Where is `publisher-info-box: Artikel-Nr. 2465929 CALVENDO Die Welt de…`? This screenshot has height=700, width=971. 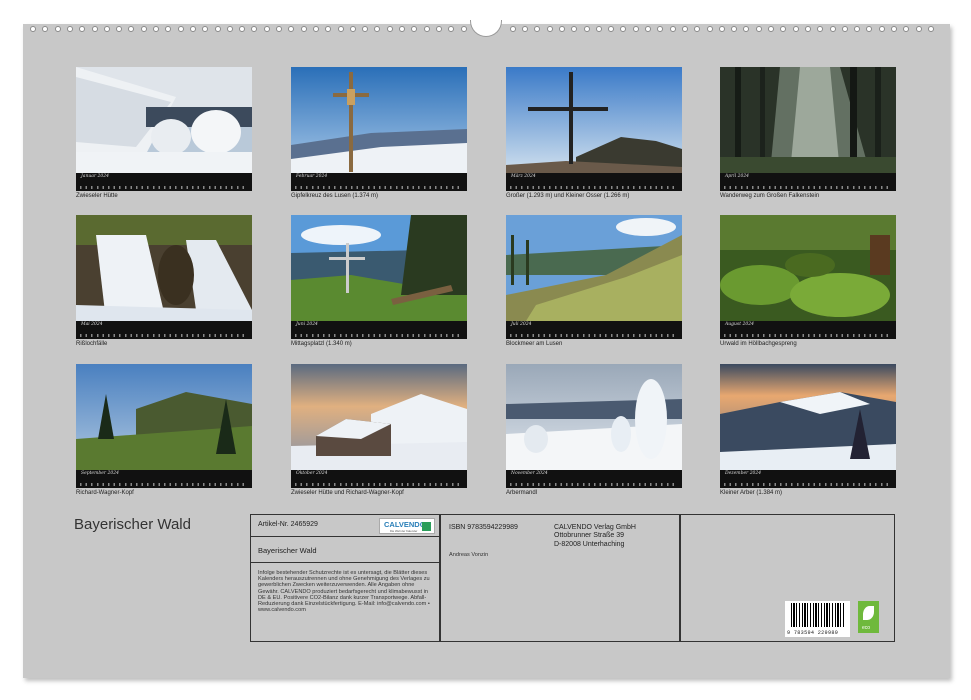
publisher-info-box: Artikel-Nr. 2465929 CALVENDO Die Welt de… is located at coordinates (572, 578).